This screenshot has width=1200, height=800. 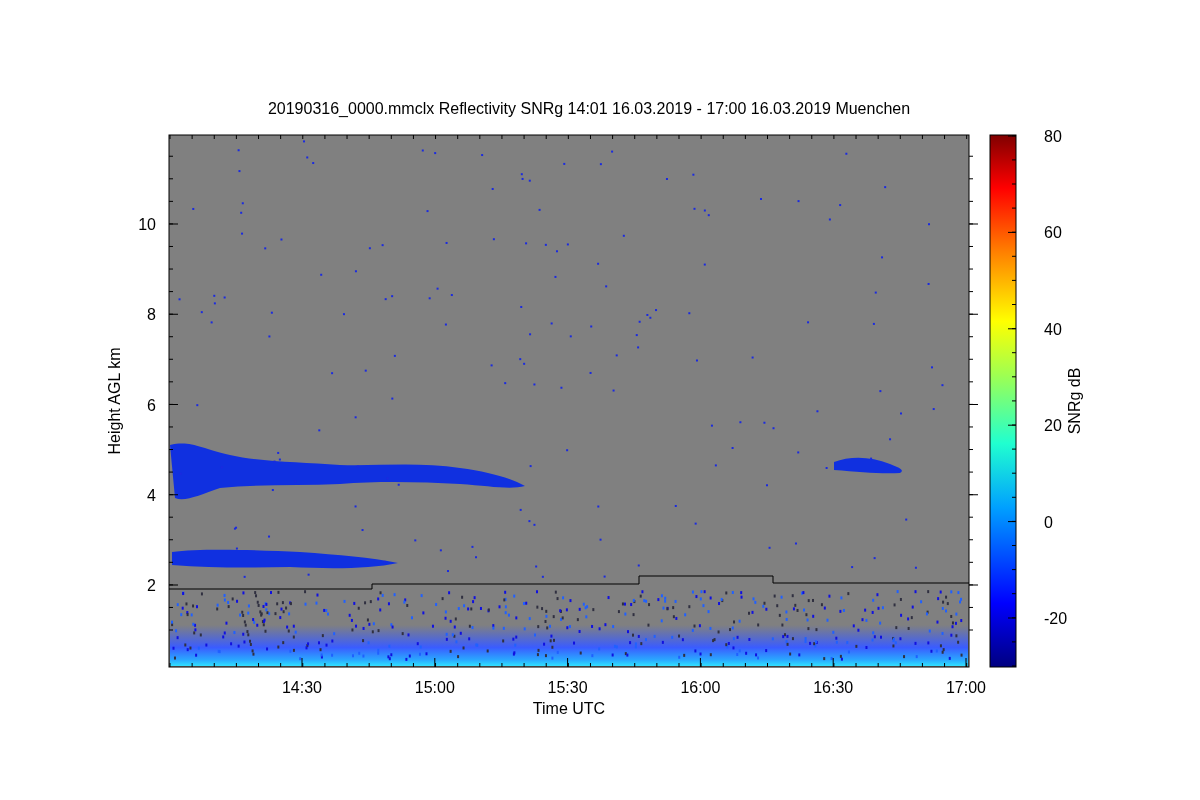 What do you see at coordinates (966, 687) in the screenshot?
I see `x-tick-label: 17:00` at bounding box center [966, 687].